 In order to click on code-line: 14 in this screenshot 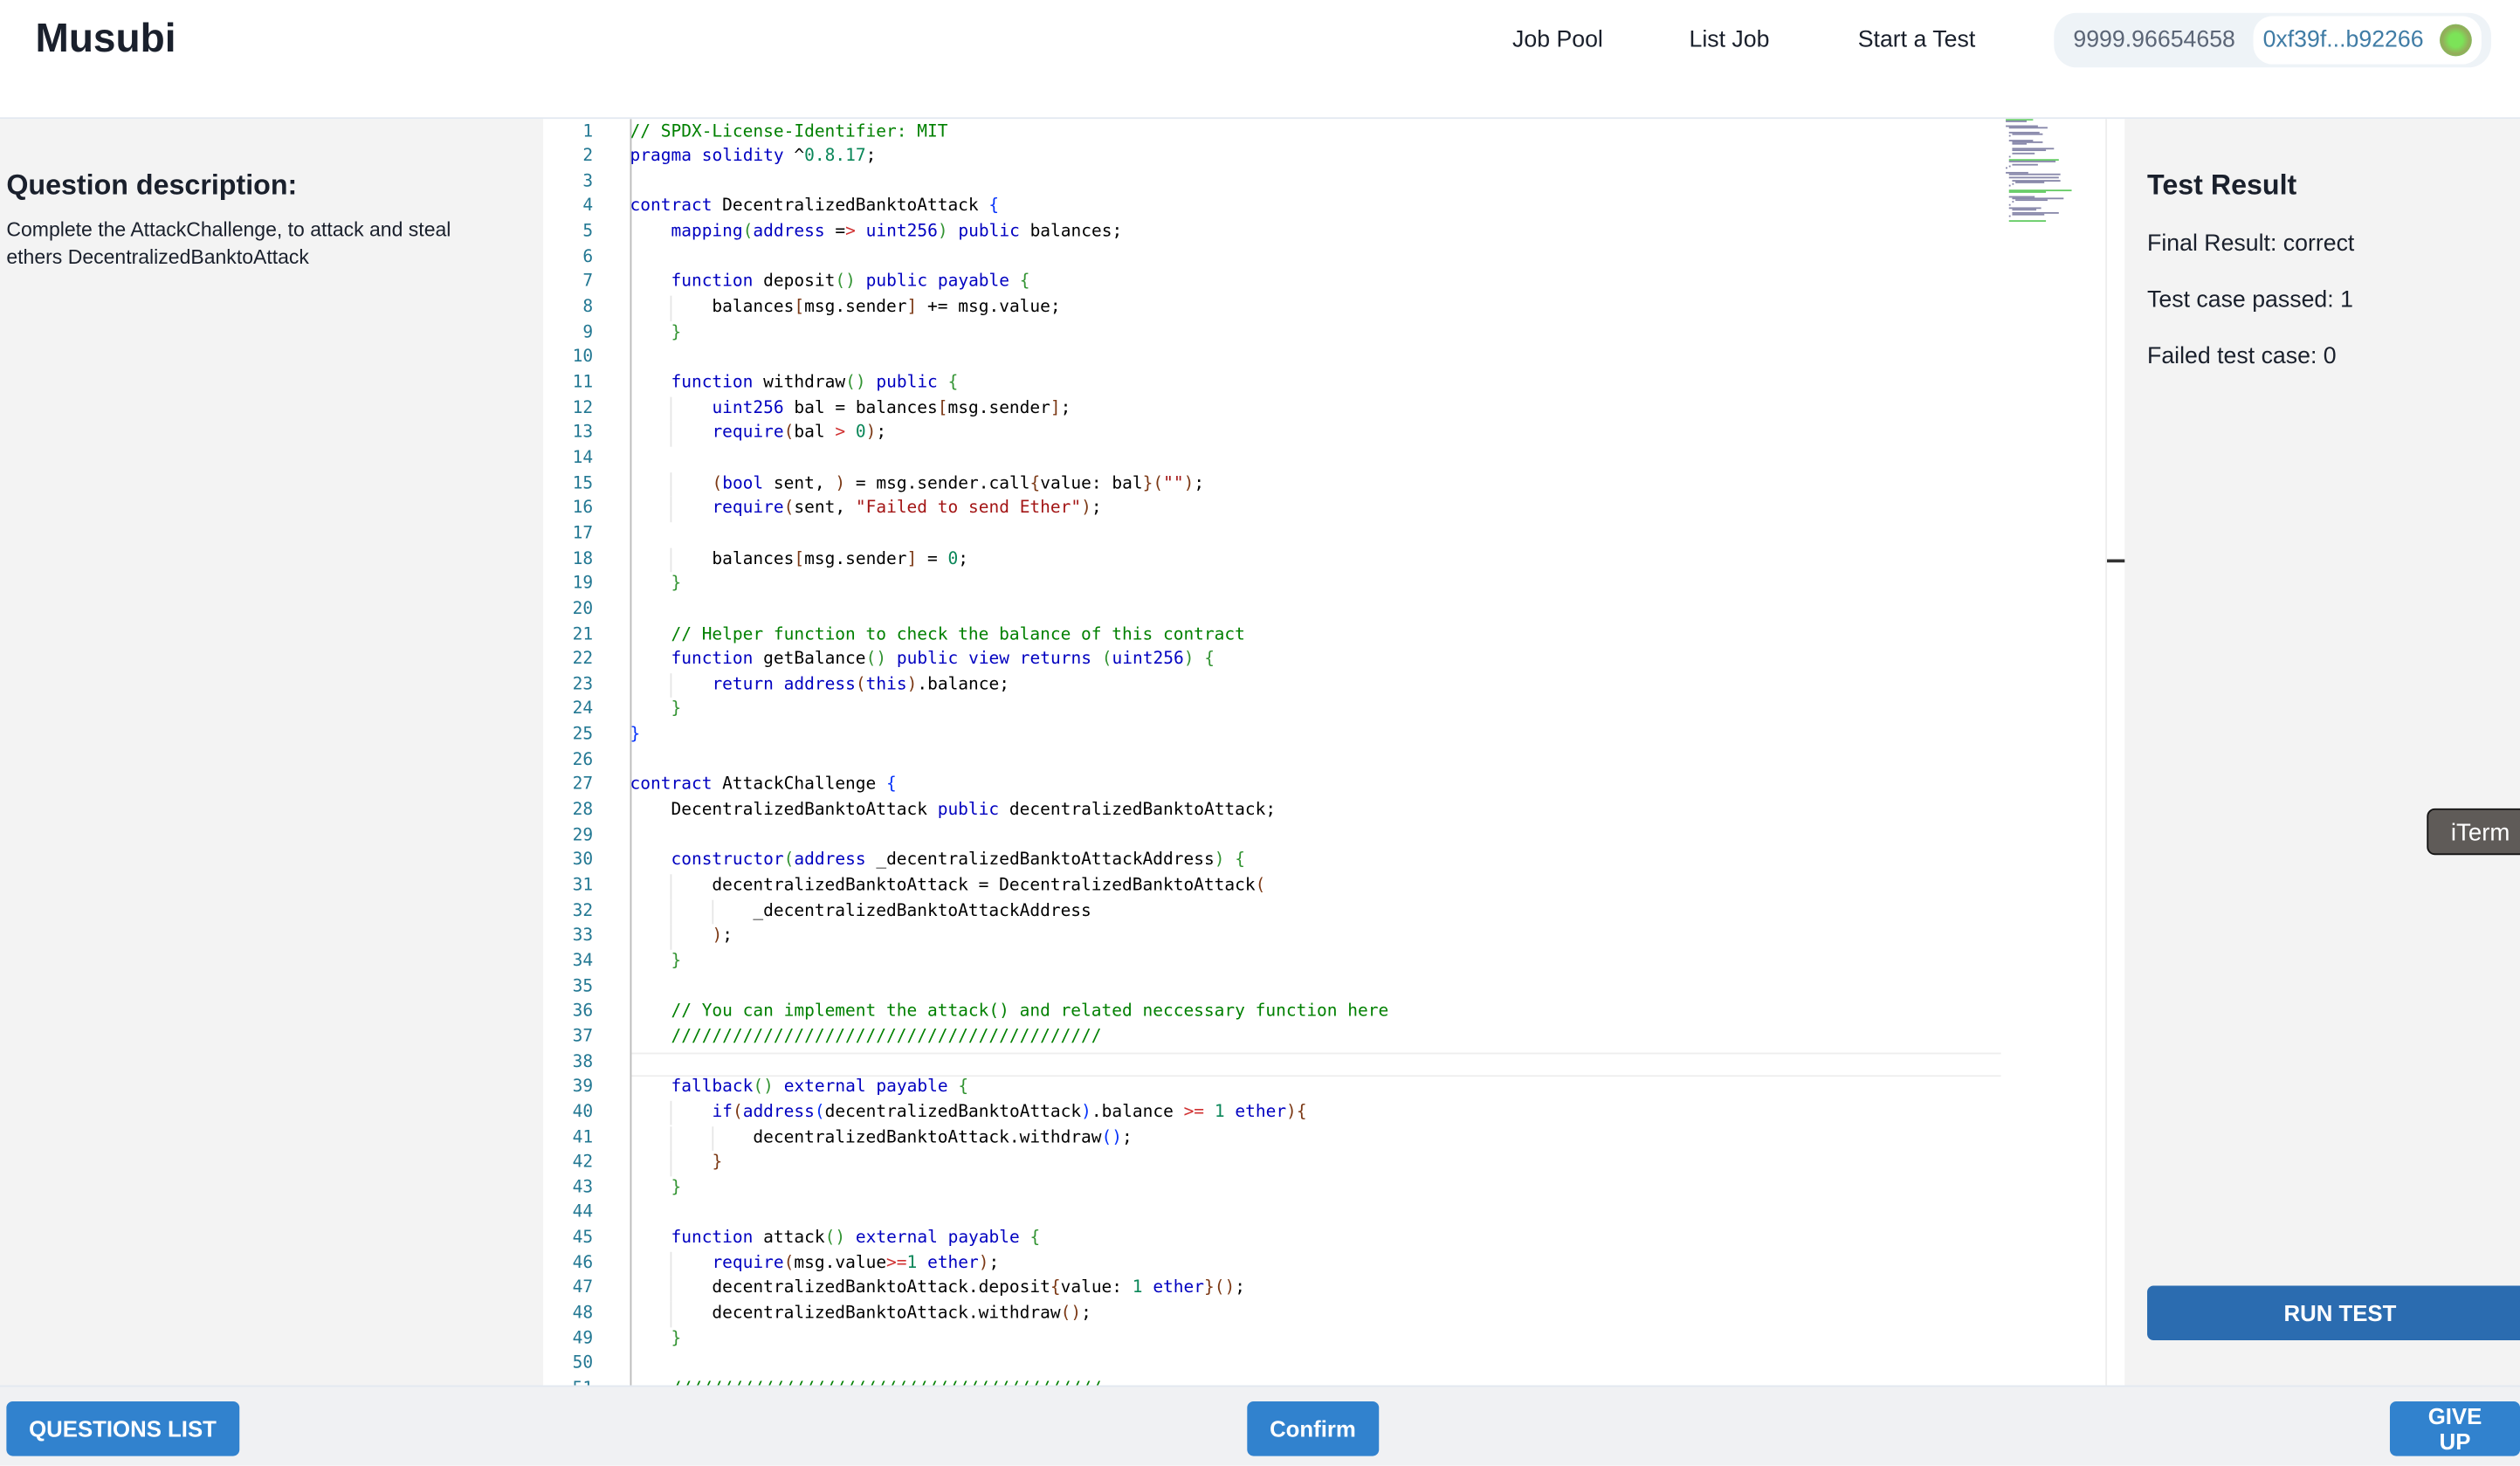, I will do `click(1324, 459)`.